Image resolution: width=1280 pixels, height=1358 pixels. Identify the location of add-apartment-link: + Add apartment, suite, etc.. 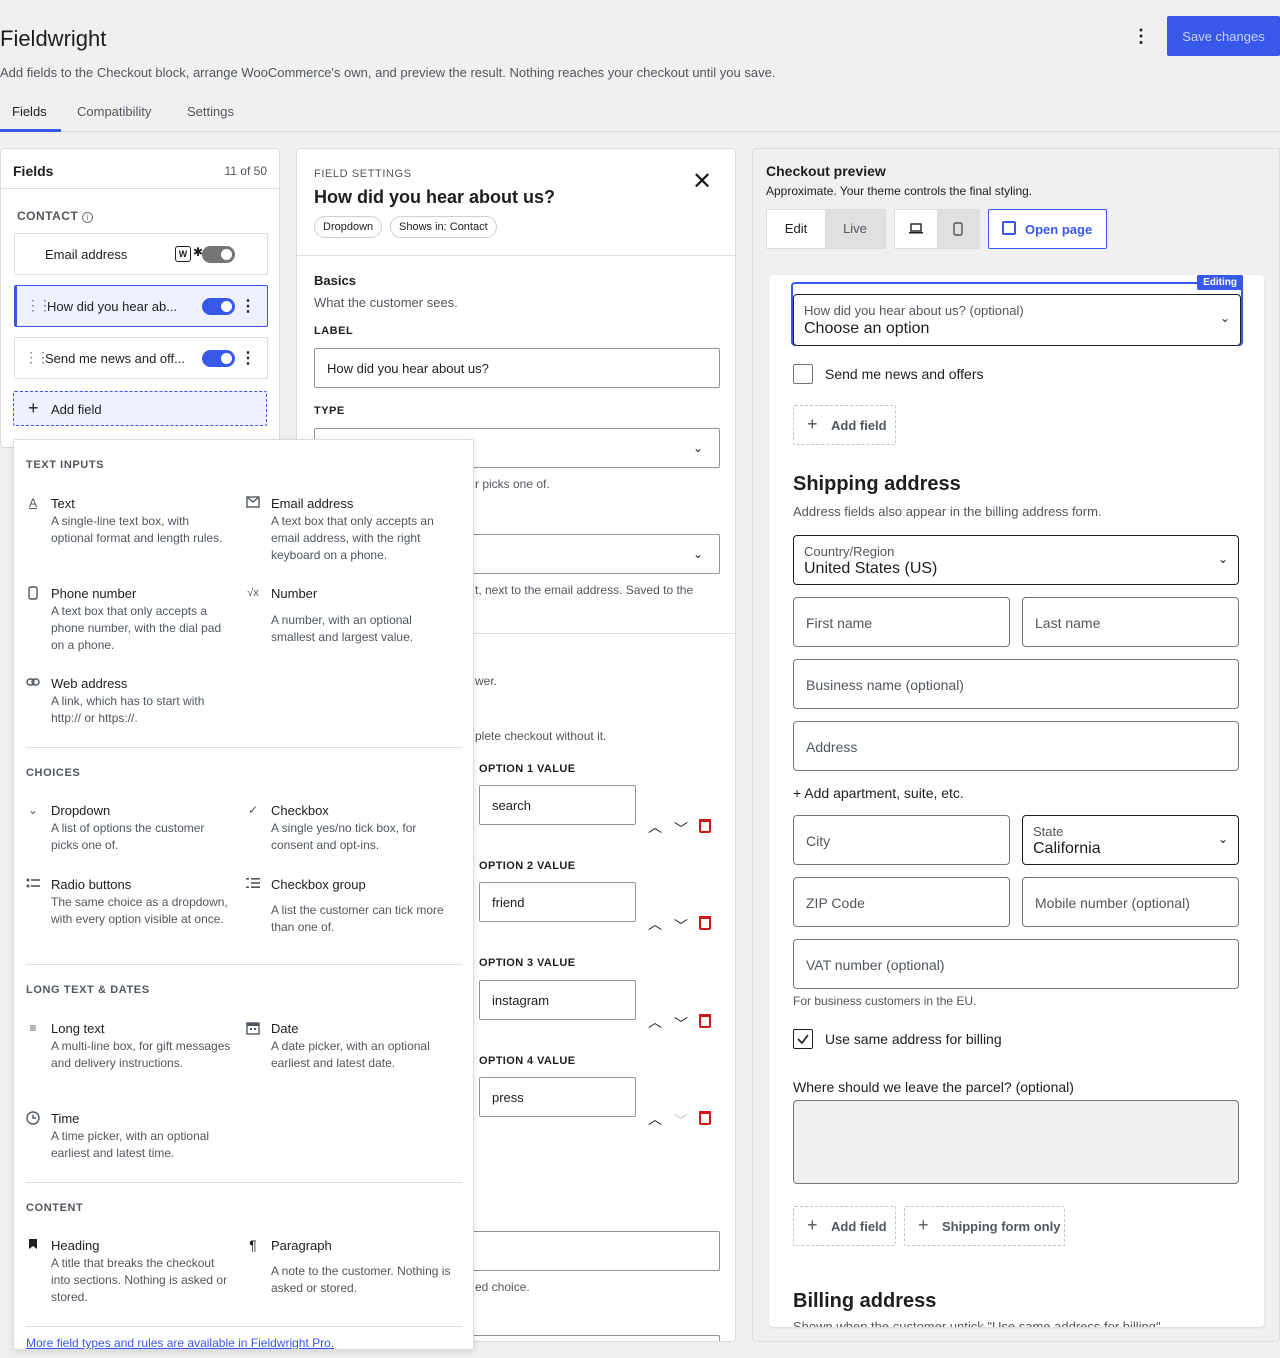
(878, 793).